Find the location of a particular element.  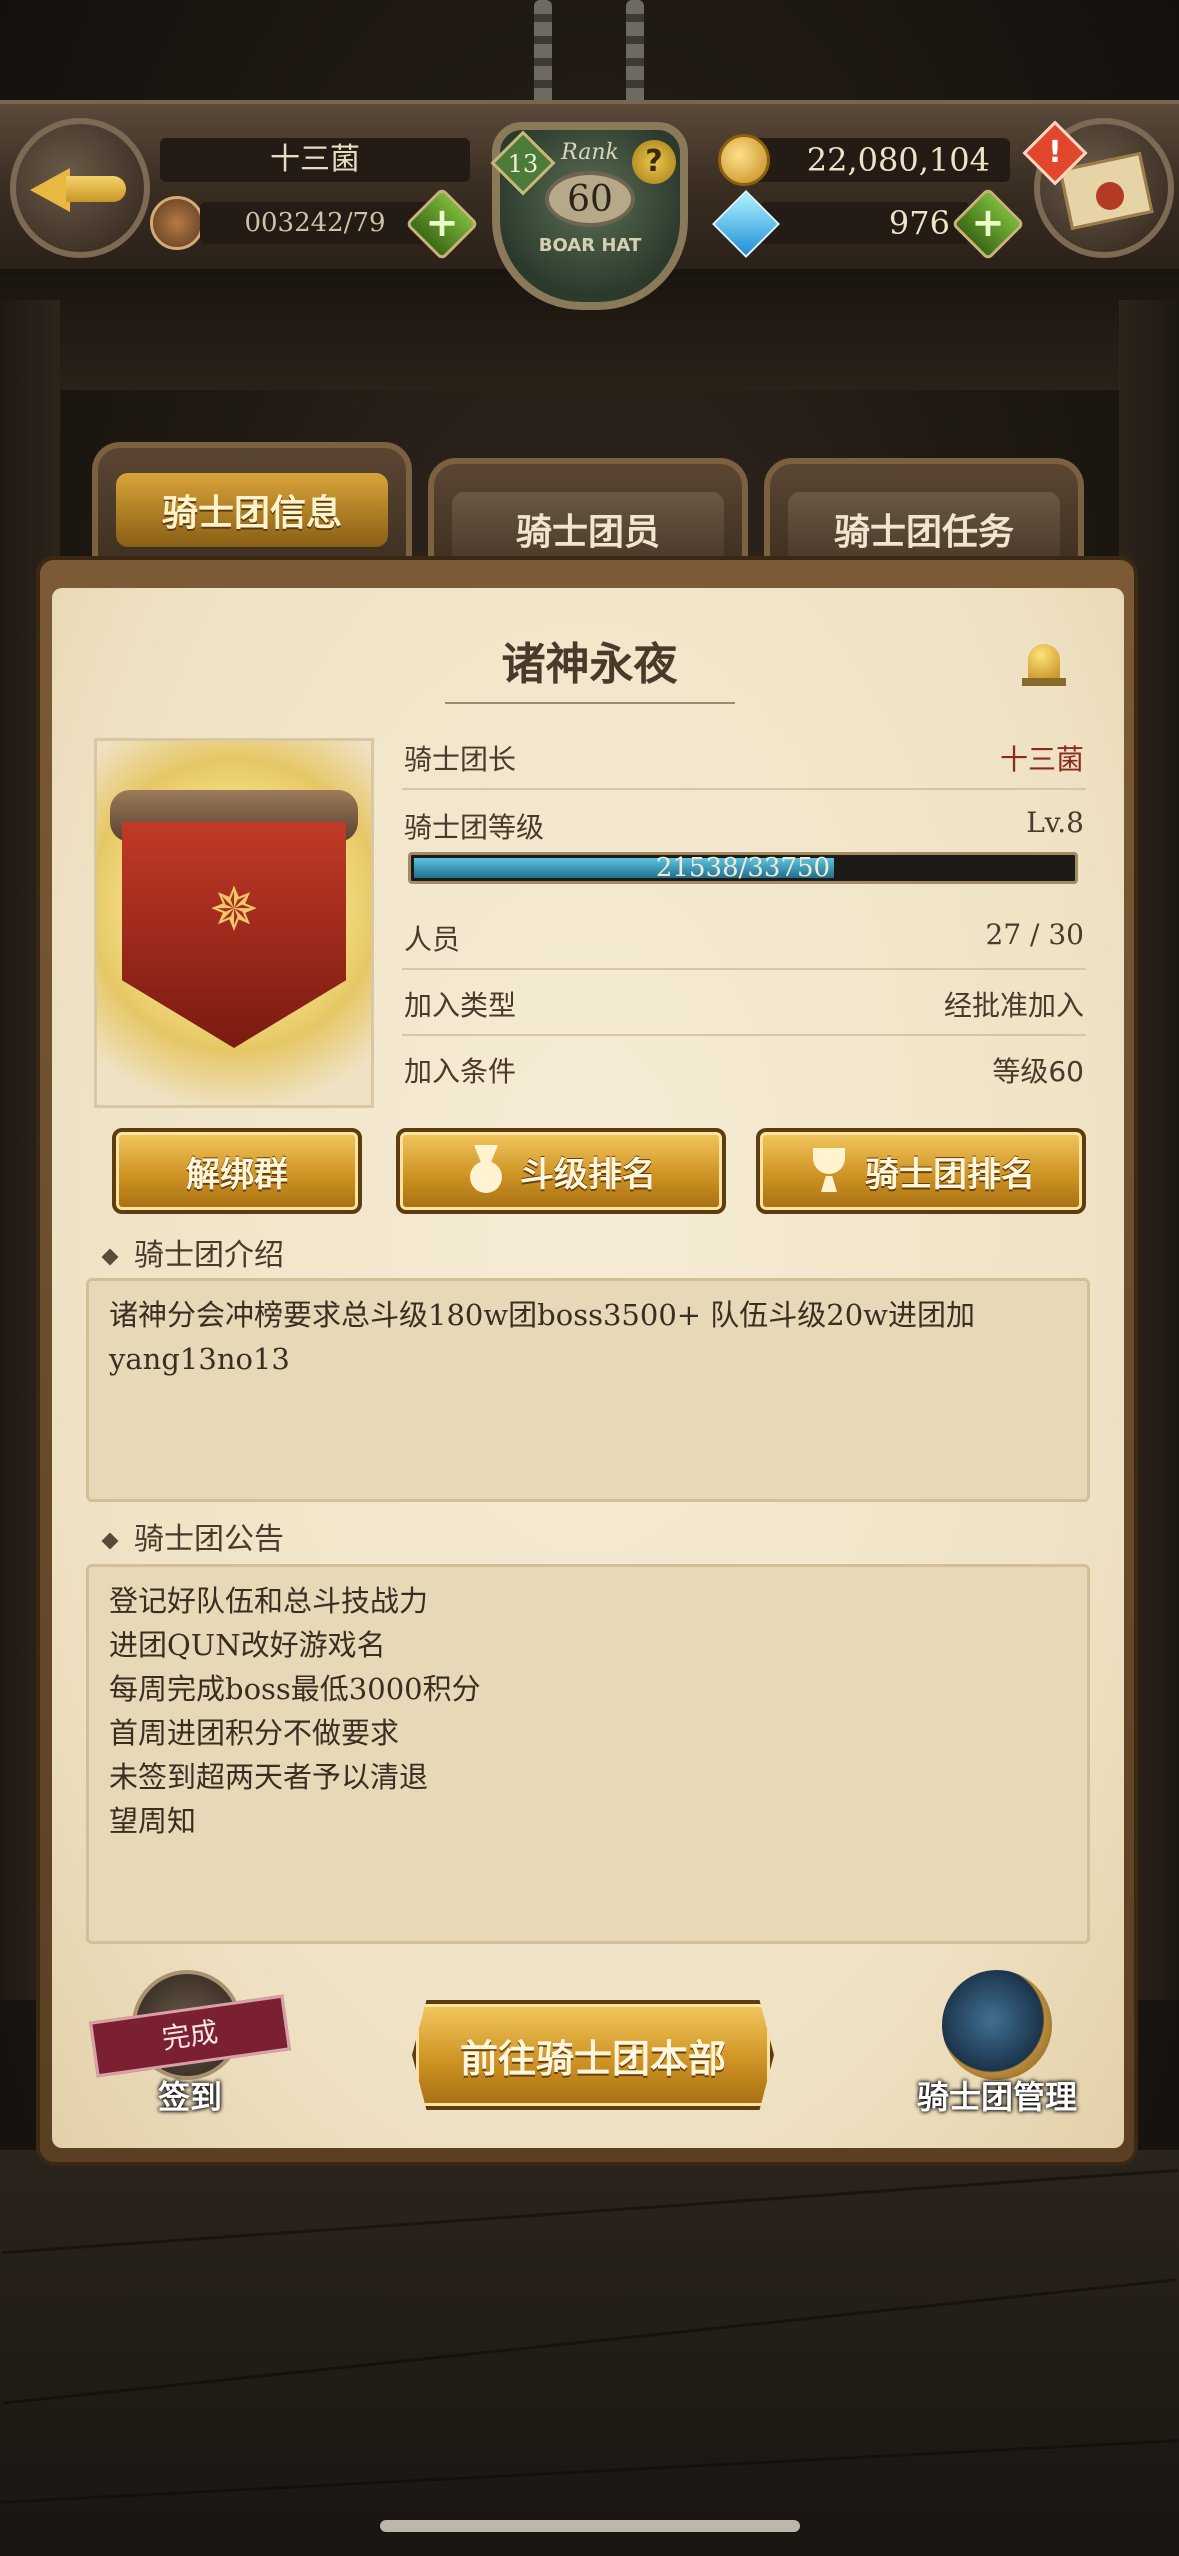

intro-title: 骑士团介绍 is located at coordinates (192, 1252).